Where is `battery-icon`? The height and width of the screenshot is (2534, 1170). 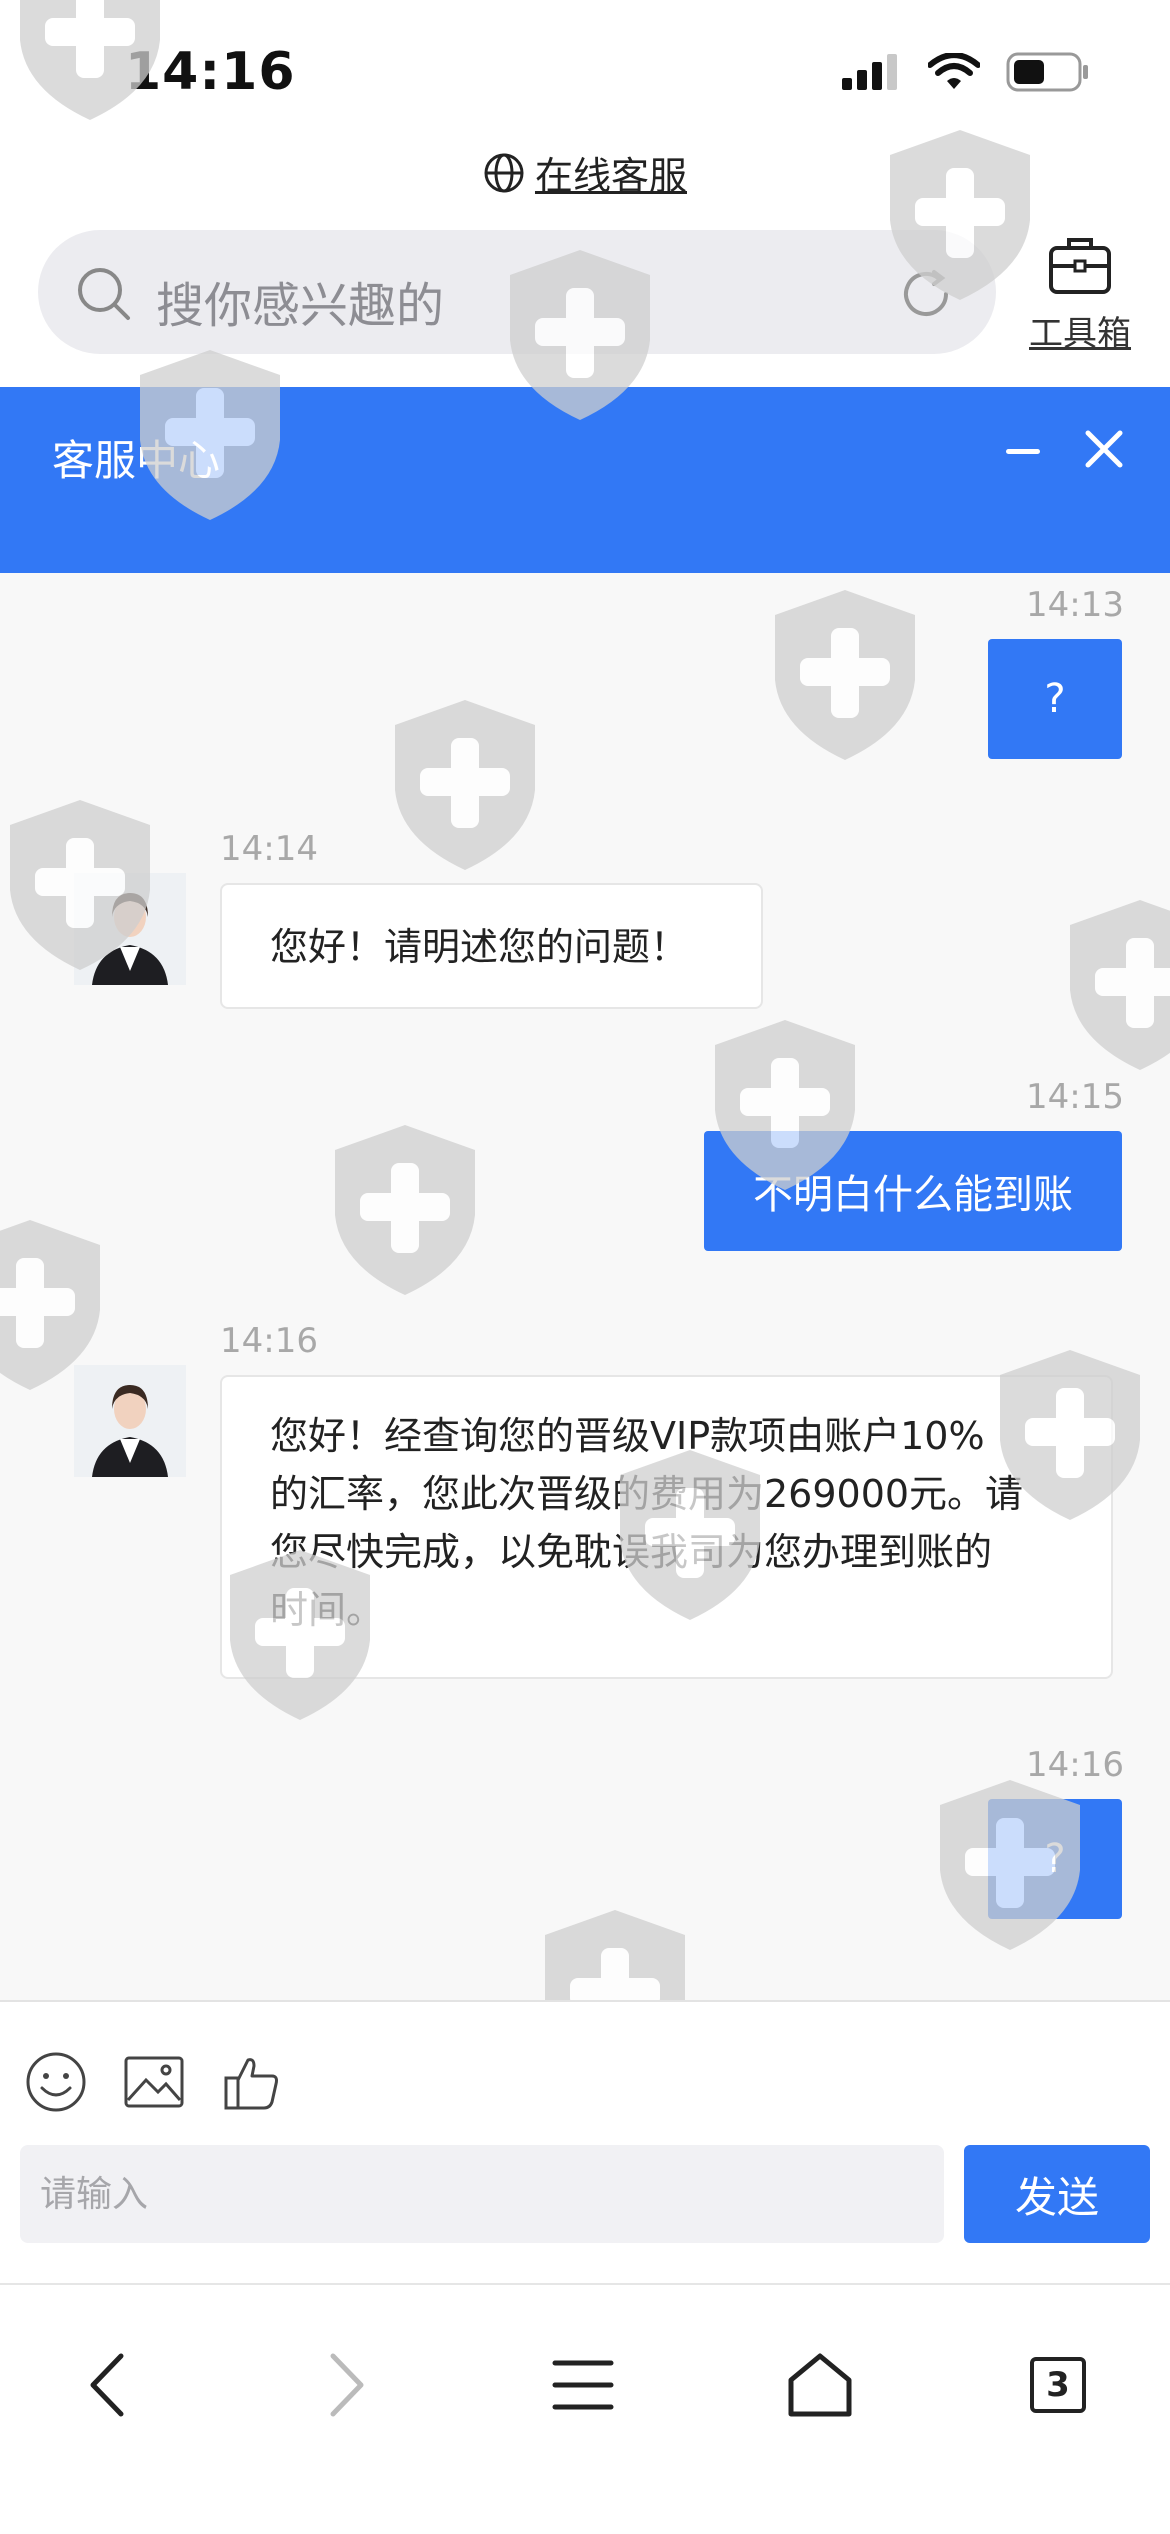 battery-icon is located at coordinates (1047, 72).